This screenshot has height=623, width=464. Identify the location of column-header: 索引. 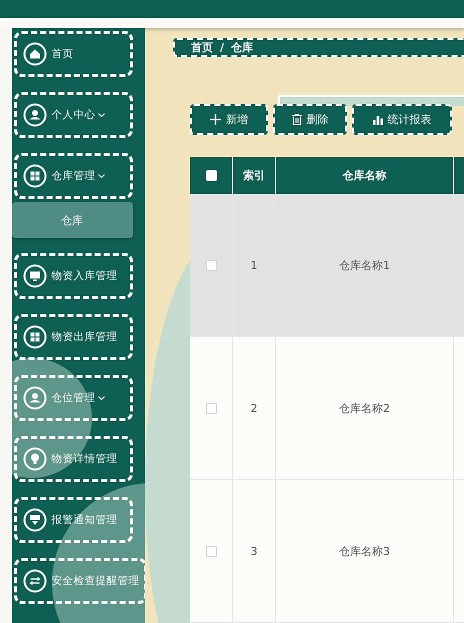
(254, 175).